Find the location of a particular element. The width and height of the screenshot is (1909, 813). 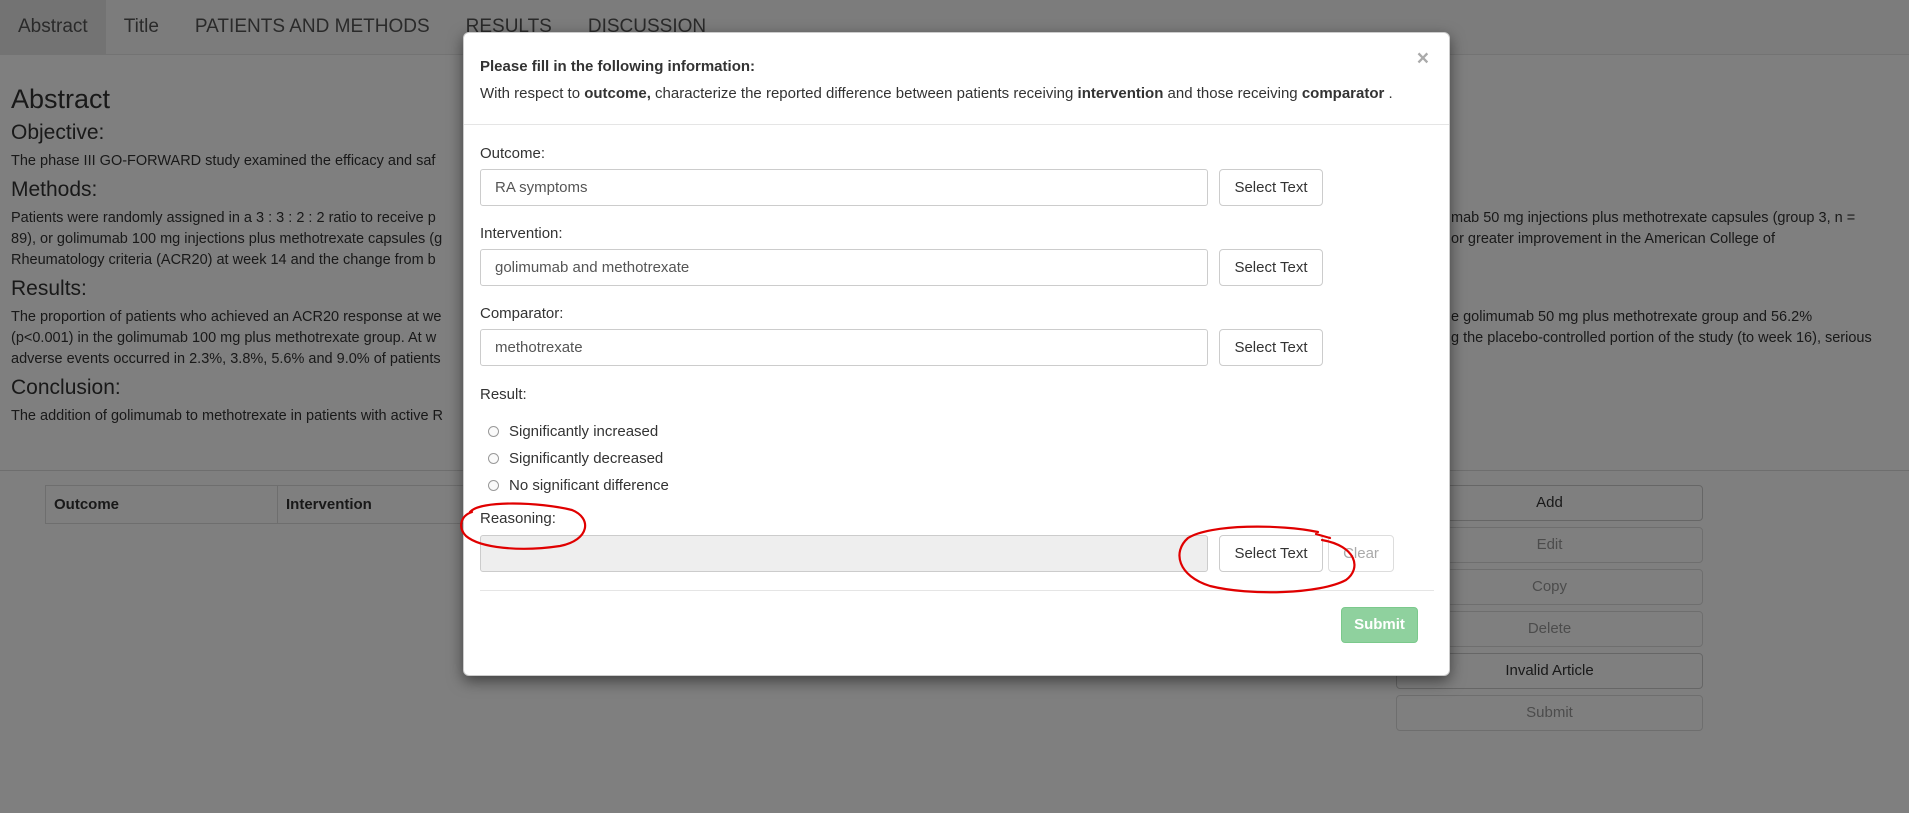

result-option-decreased: Significantly decreased is located at coordinates (575, 458).